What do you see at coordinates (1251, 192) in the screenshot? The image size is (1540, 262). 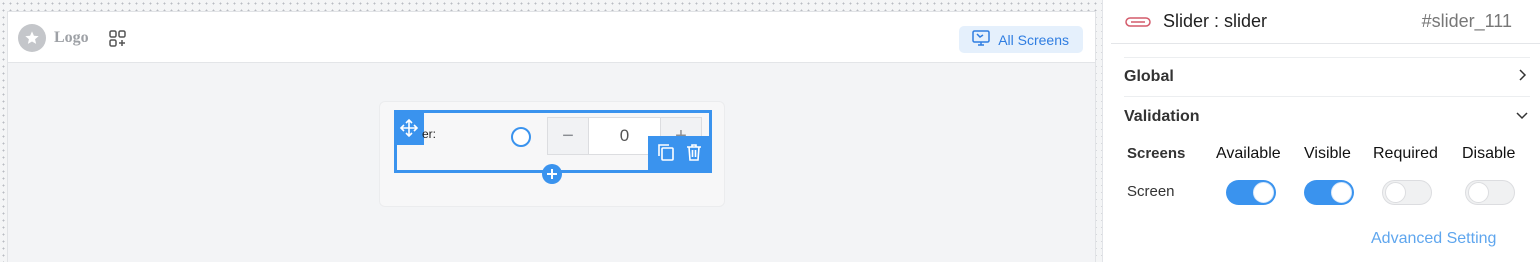 I see `toggle-available` at bounding box center [1251, 192].